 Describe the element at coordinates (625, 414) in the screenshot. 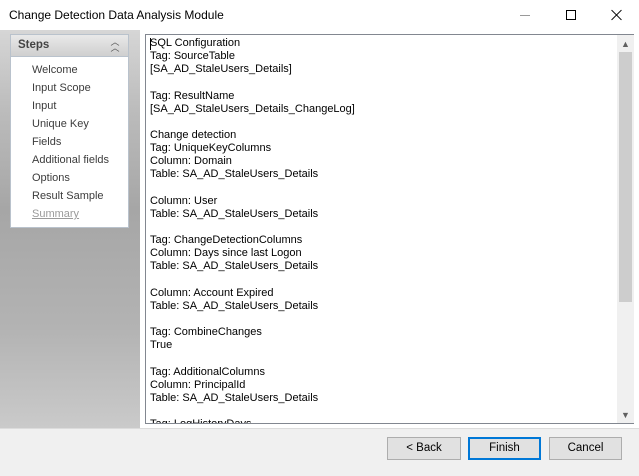

I see `scroll-down-arrow-icon: ▼` at that location.